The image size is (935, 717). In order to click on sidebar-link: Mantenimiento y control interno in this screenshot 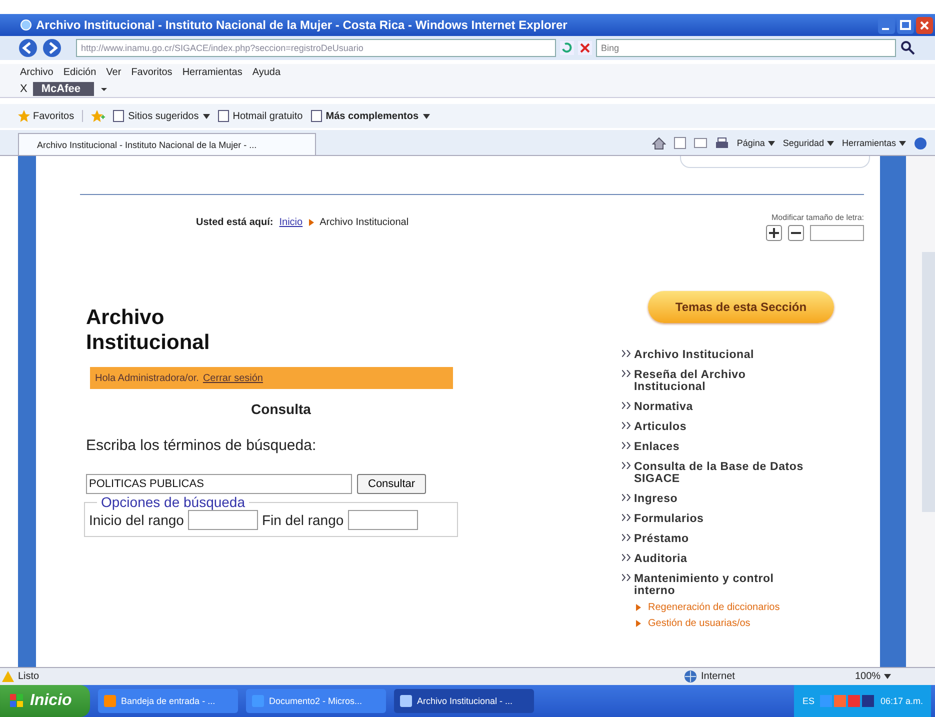, I will do `click(724, 585)`.